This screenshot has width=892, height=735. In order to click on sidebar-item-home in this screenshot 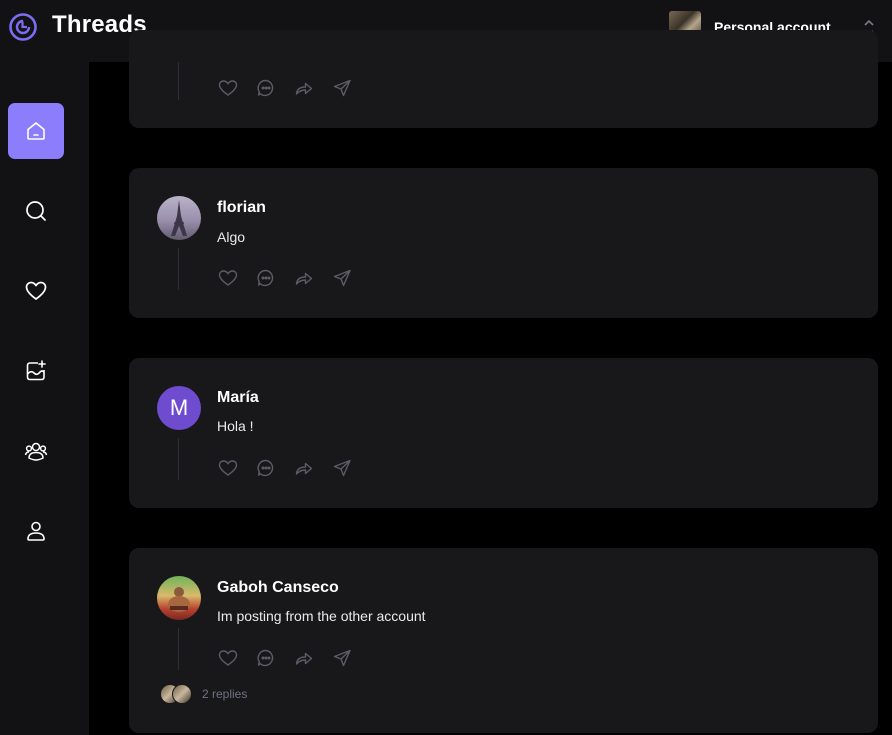, I will do `click(36, 131)`.